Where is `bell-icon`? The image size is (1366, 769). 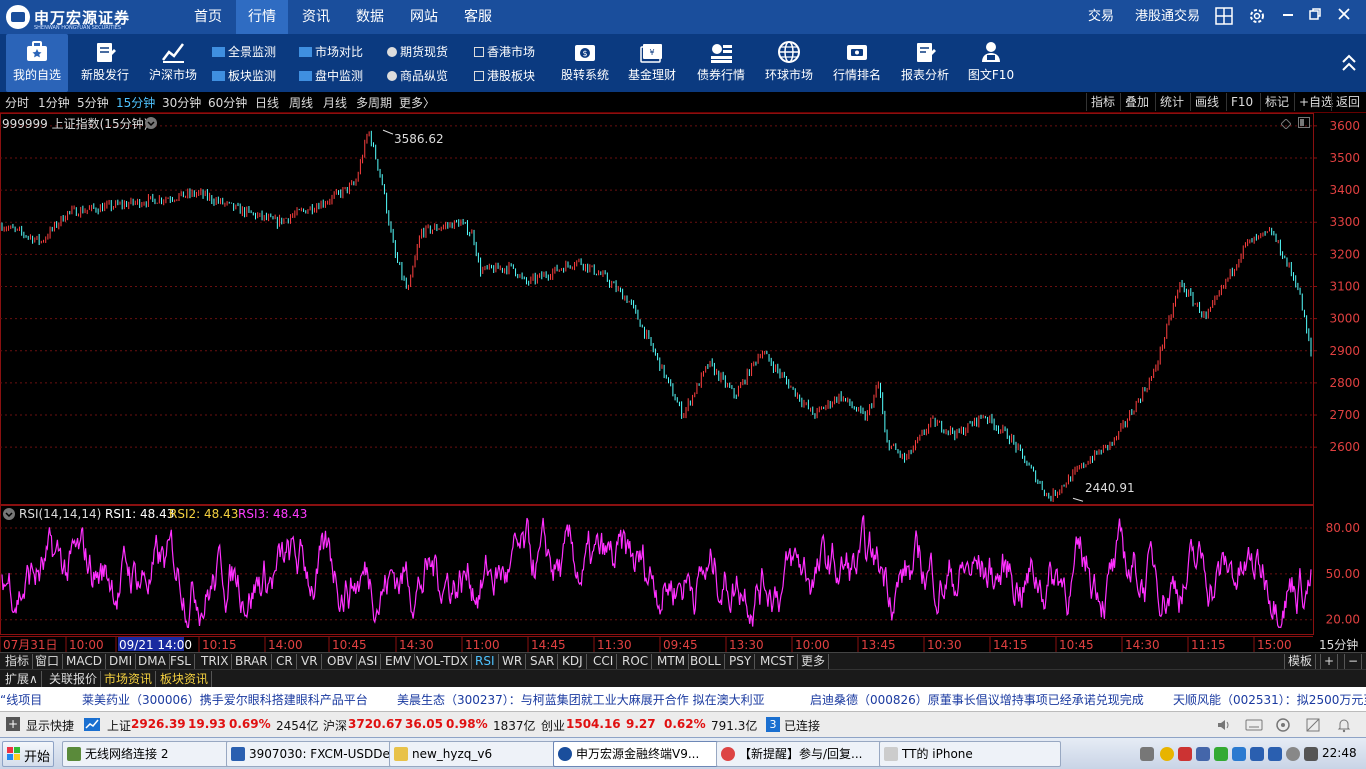 bell-icon is located at coordinates (1344, 725).